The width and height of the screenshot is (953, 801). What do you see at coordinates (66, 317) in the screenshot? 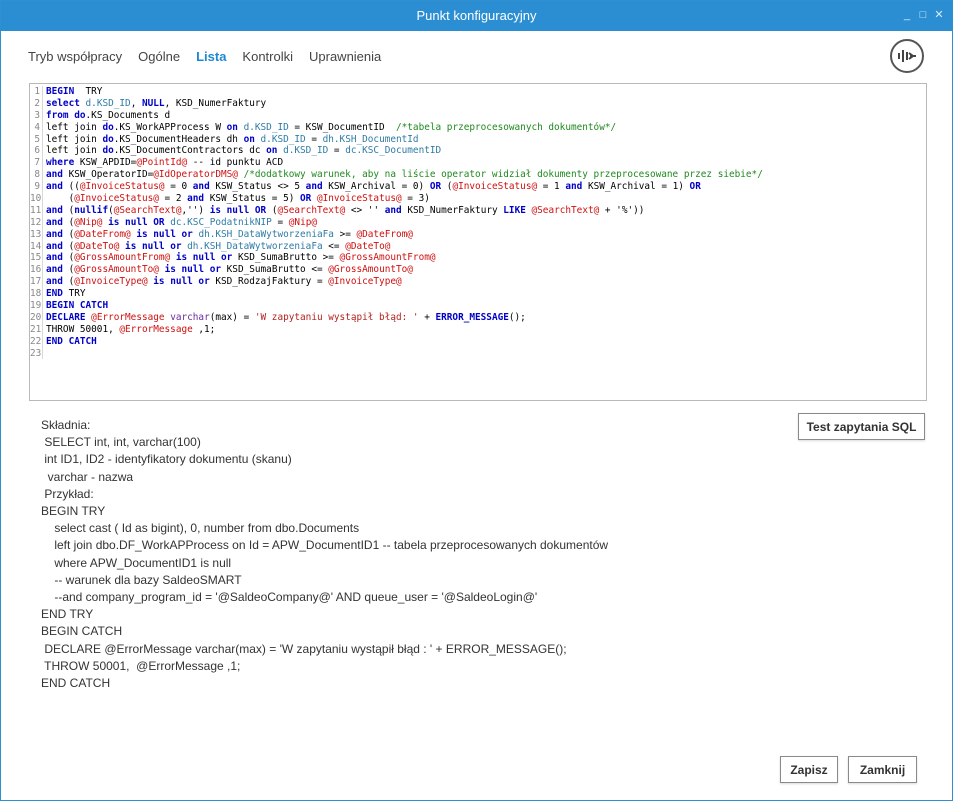
I see `code-token: DECLARE` at bounding box center [66, 317].